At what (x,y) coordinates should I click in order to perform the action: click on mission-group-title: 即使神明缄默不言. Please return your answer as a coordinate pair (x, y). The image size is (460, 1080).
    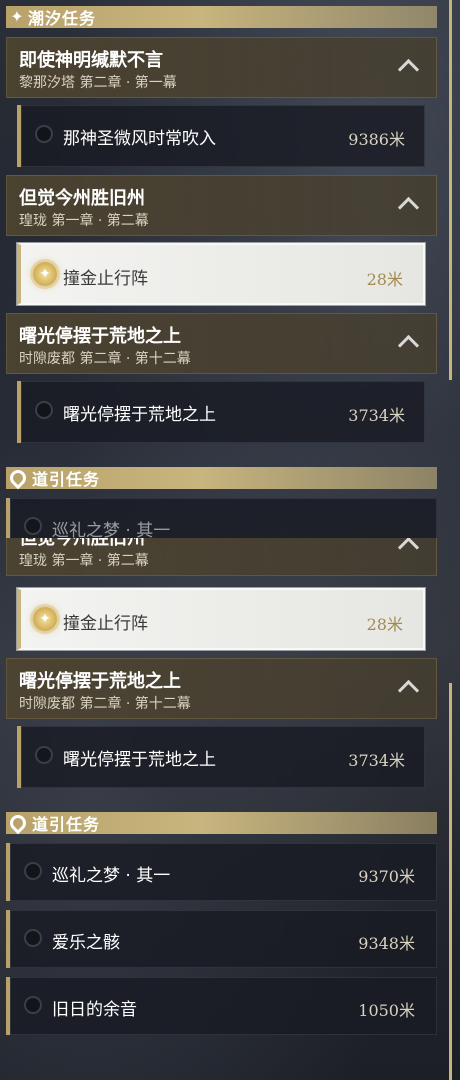
    Looking at the image, I should click on (91, 60).